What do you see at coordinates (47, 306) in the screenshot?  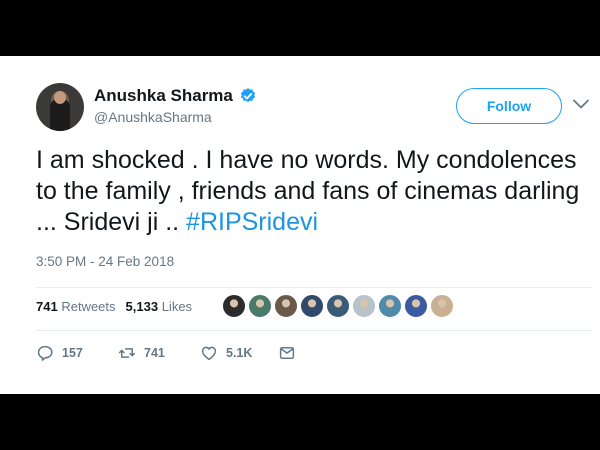 I see `retweets-count: 741` at bounding box center [47, 306].